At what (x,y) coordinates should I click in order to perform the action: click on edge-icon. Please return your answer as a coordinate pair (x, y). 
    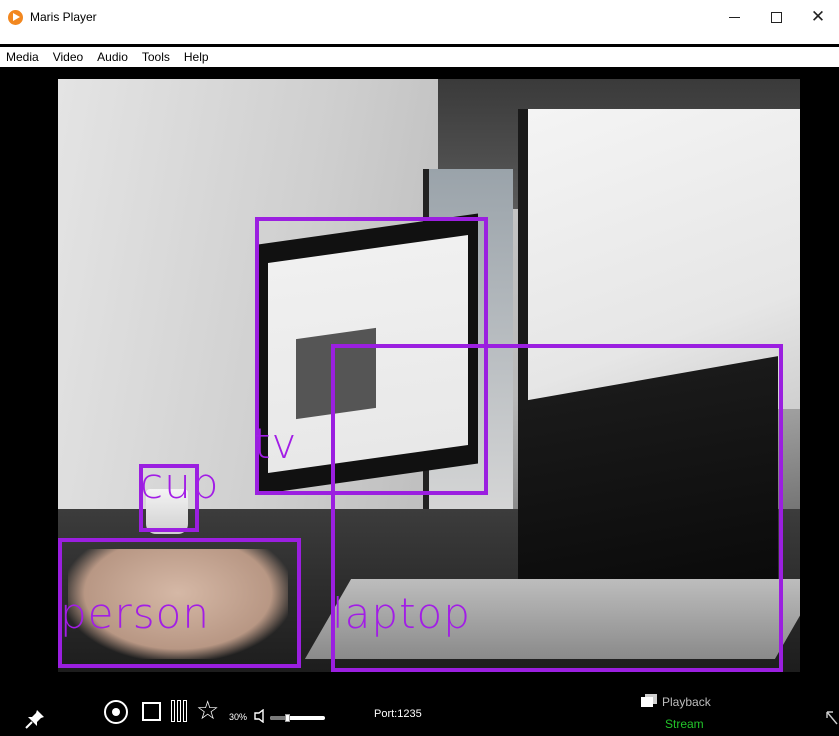
    Looking at the image, I should click on (832, 718).